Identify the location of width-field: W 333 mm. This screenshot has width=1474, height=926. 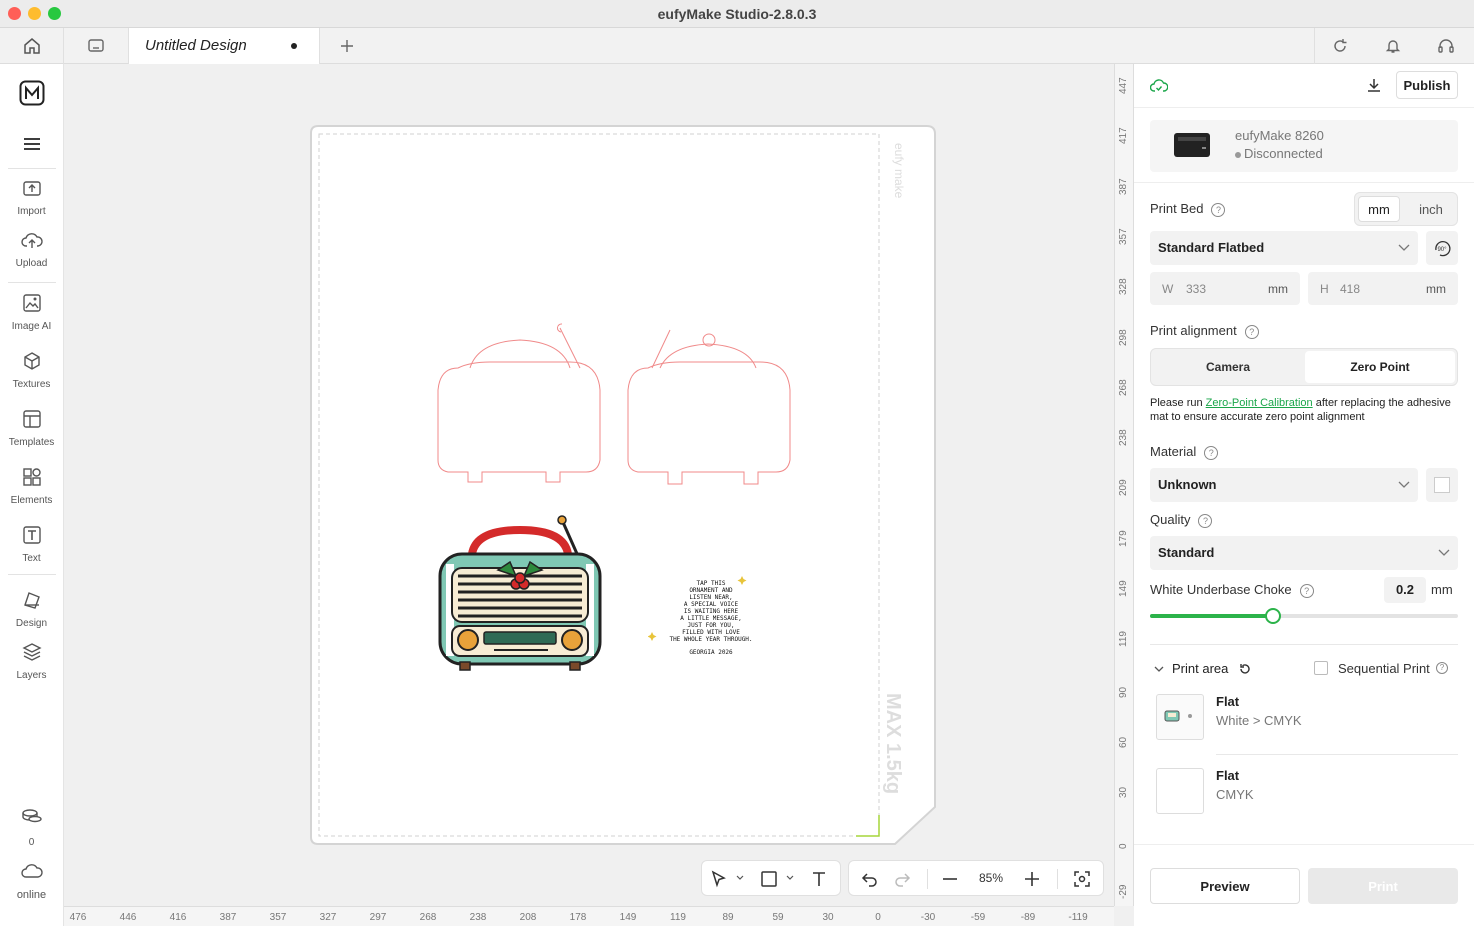
(1225, 288).